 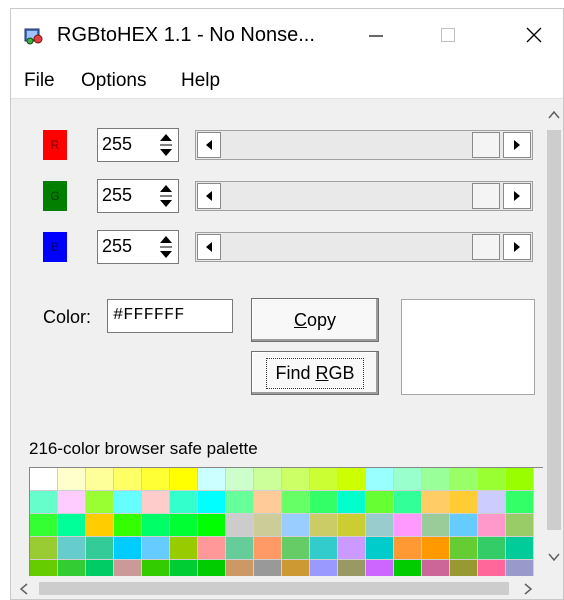 What do you see at coordinates (486, 145) in the screenshot?
I see `red-slider-thumb` at bounding box center [486, 145].